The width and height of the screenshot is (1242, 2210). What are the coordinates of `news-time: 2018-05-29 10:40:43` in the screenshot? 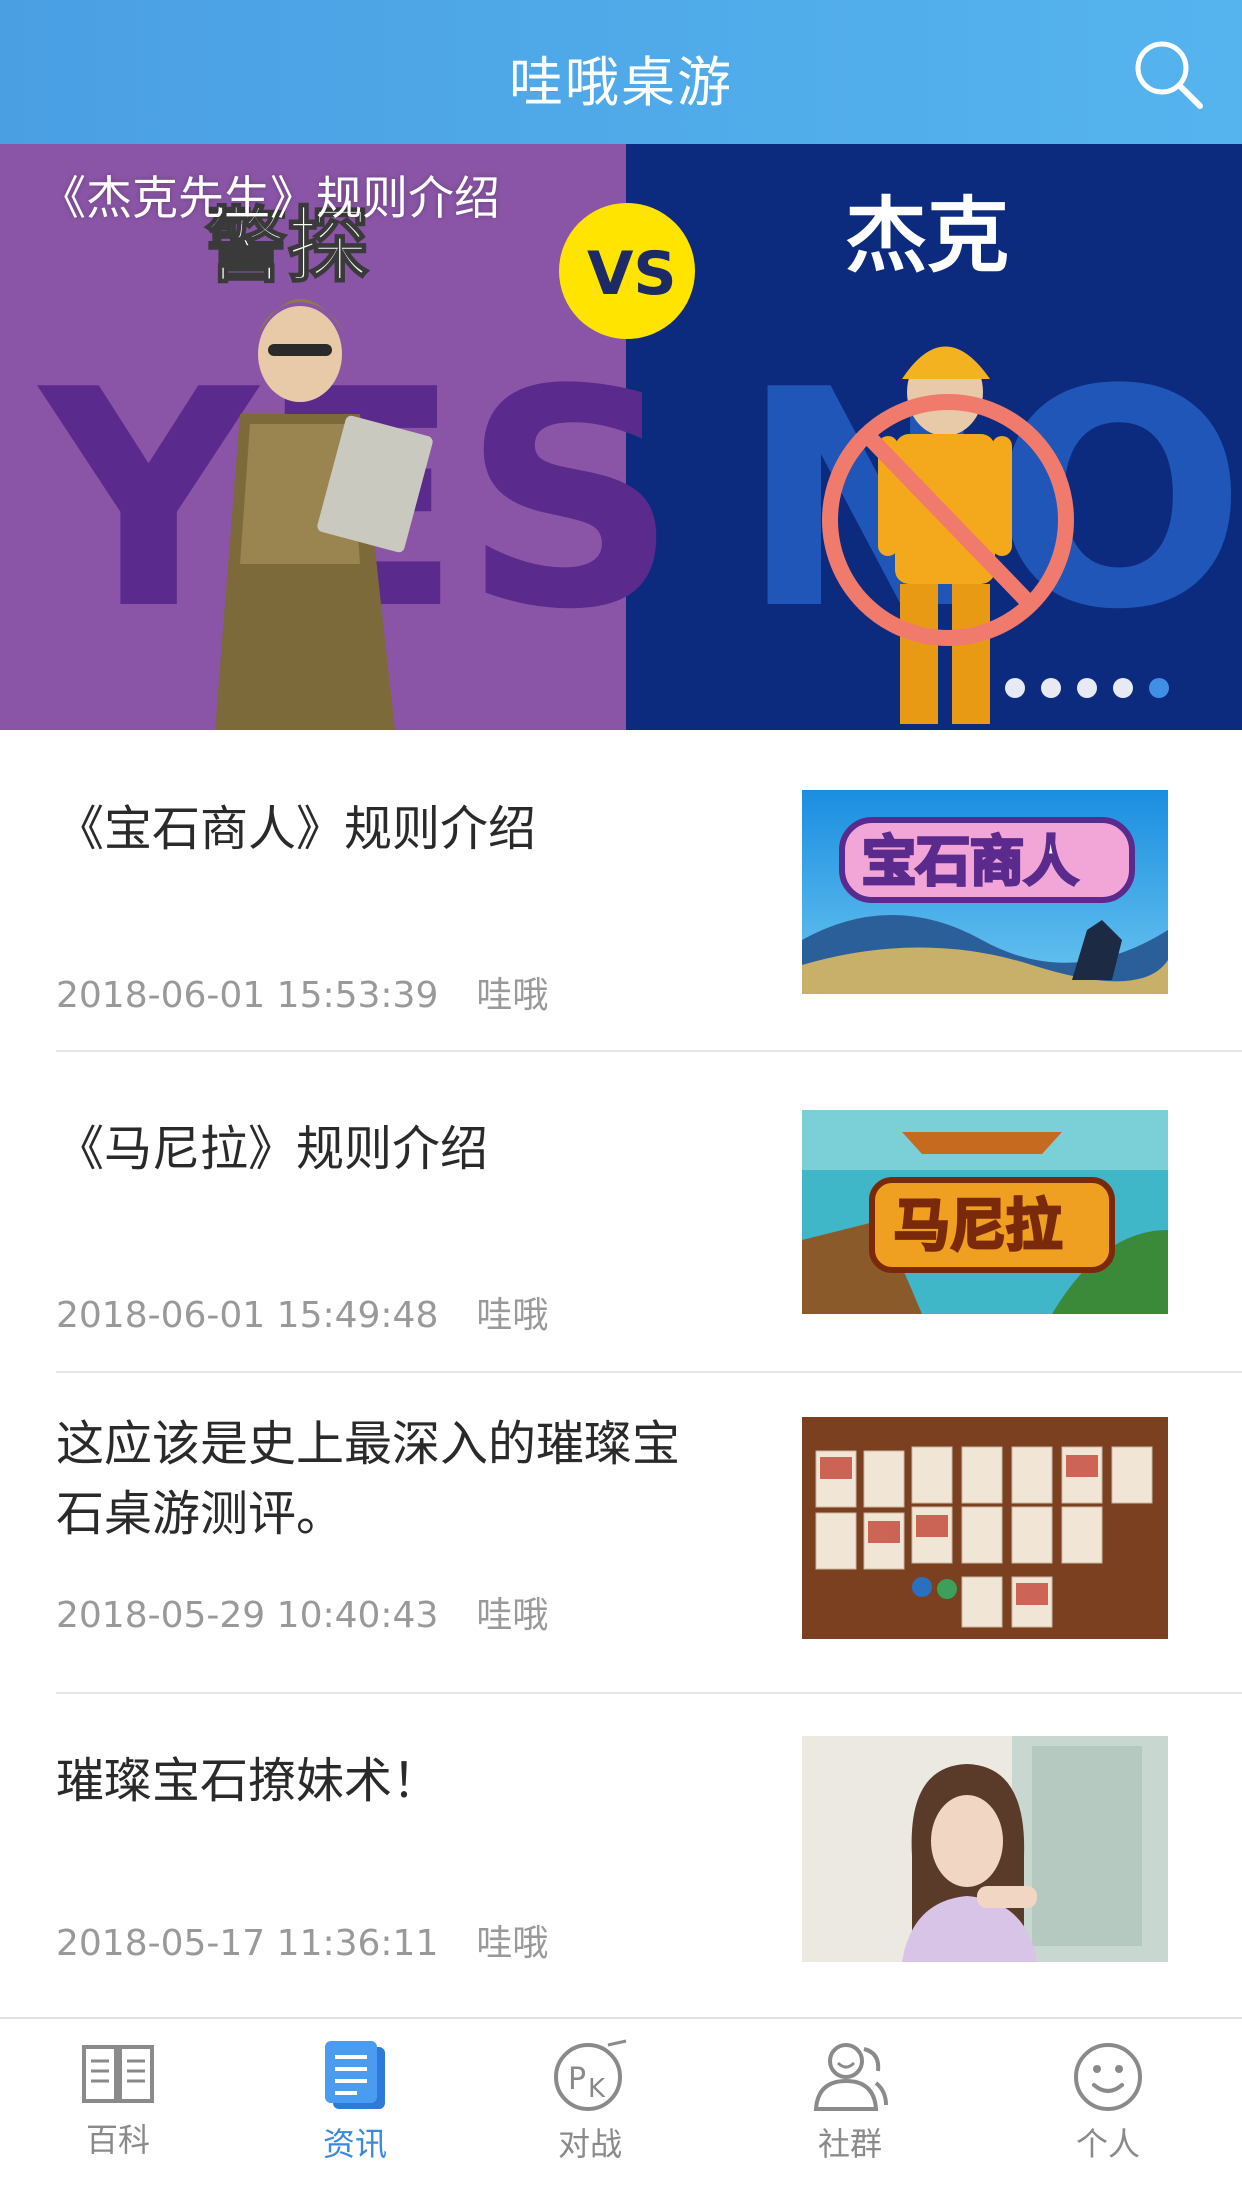 It's located at (247, 1615).